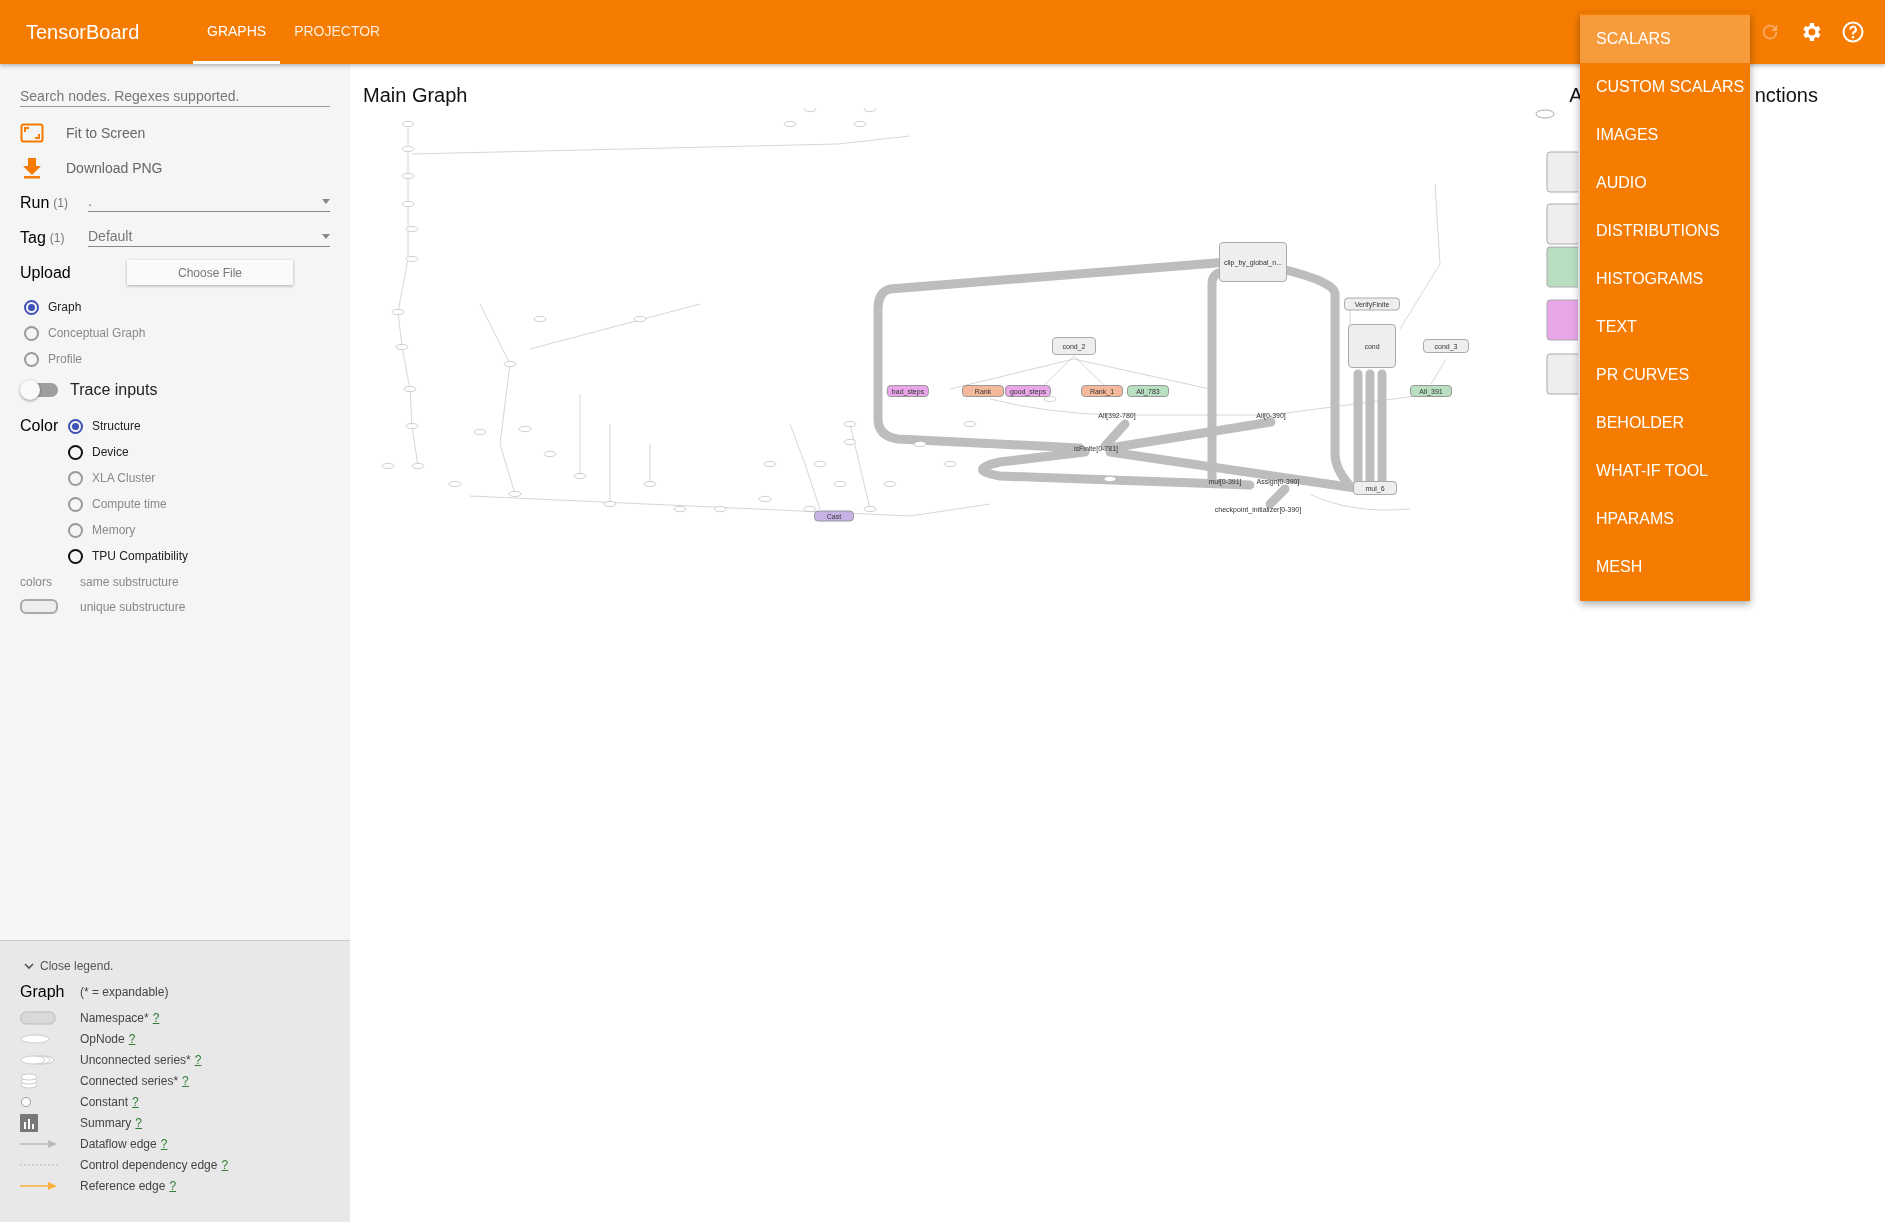 Image resolution: width=1885 pixels, height=1222 pixels. What do you see at coordinates (36, 581) in the screenshot?
I see `colors-label: colors` at bounding box center [36, 581].